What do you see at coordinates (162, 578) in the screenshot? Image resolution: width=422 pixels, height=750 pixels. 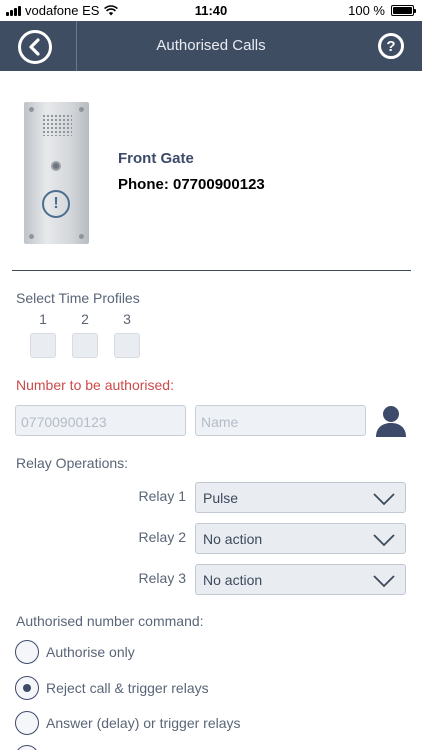 I see `relay-3-label: Relay 3` at bounding box center [162, 578].